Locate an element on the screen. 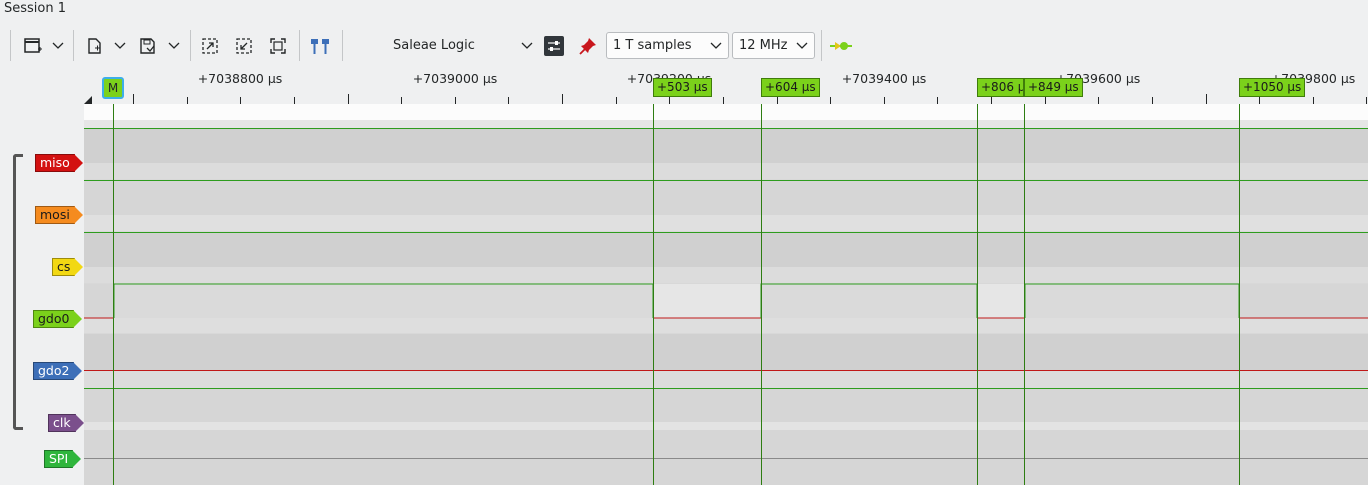 The image size is (1368, 485). save-icon is located at coordinates (147, 46).